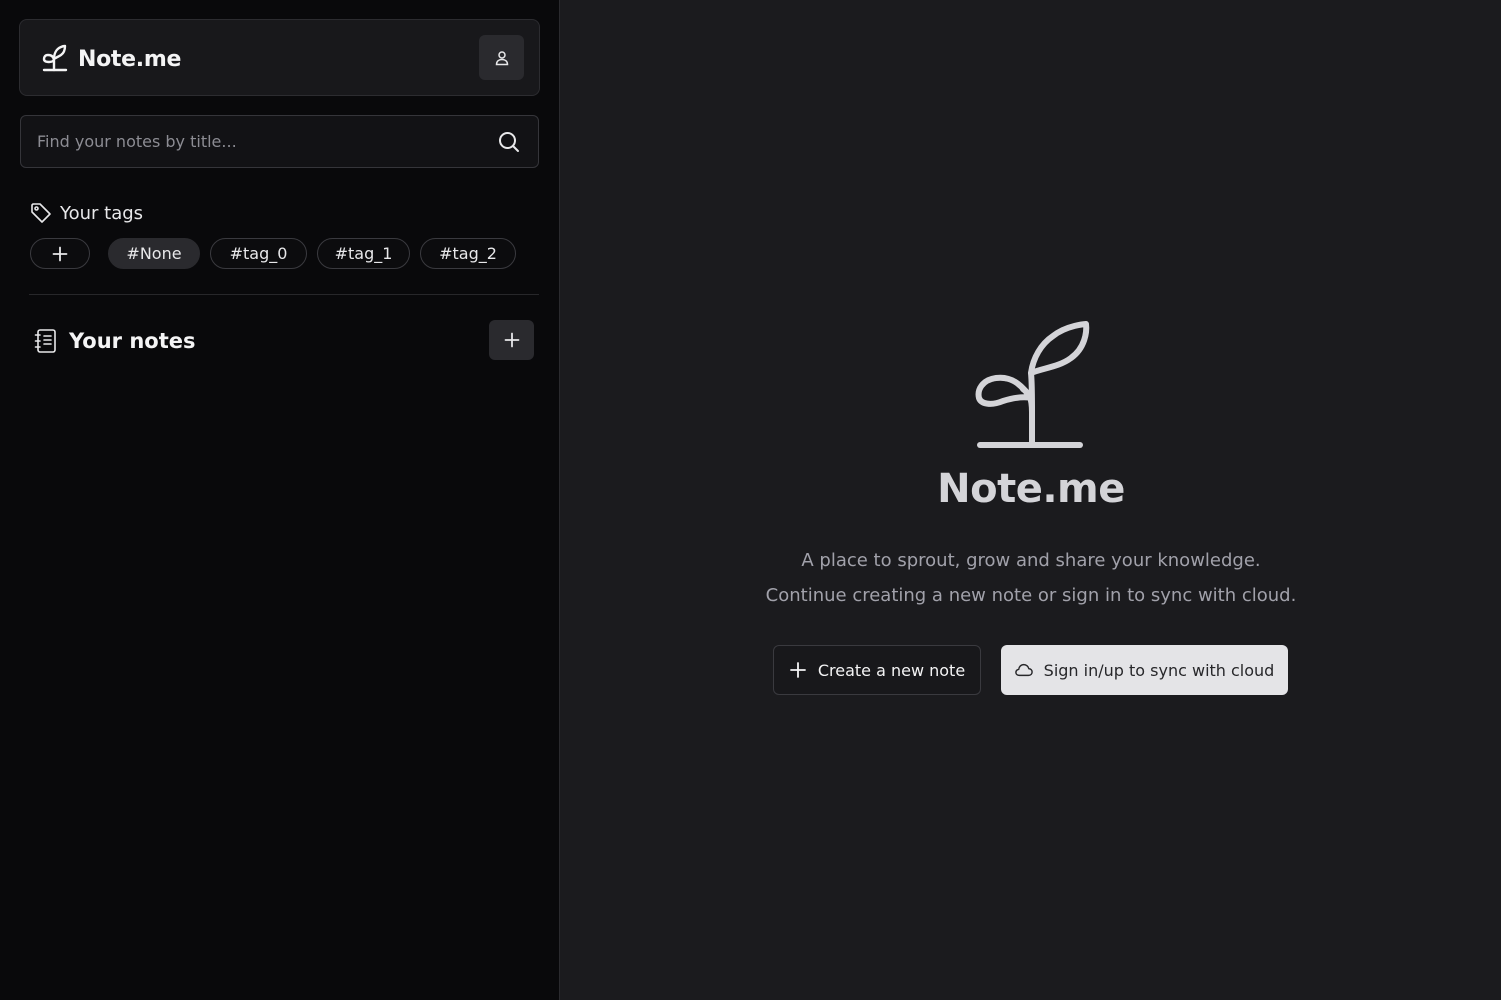  I want to click on tag-chip-label: #tag_0, so click(258, 253).